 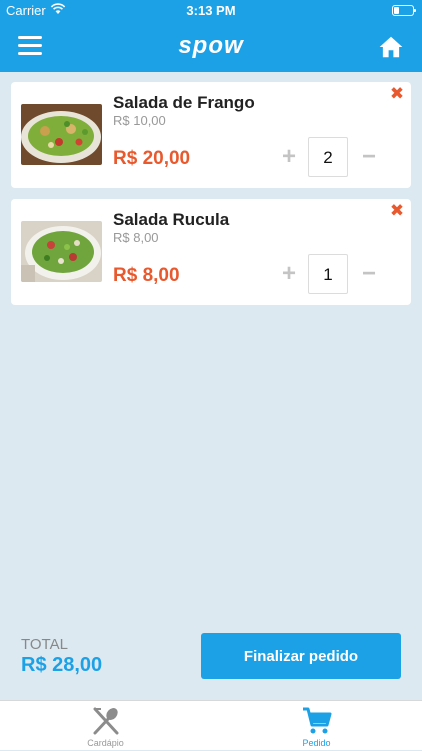 What do you see at coordinates (146, 275) in the screenshot?
I see `item-total-price: R$ 8,00` at bounding box center [146, 275].